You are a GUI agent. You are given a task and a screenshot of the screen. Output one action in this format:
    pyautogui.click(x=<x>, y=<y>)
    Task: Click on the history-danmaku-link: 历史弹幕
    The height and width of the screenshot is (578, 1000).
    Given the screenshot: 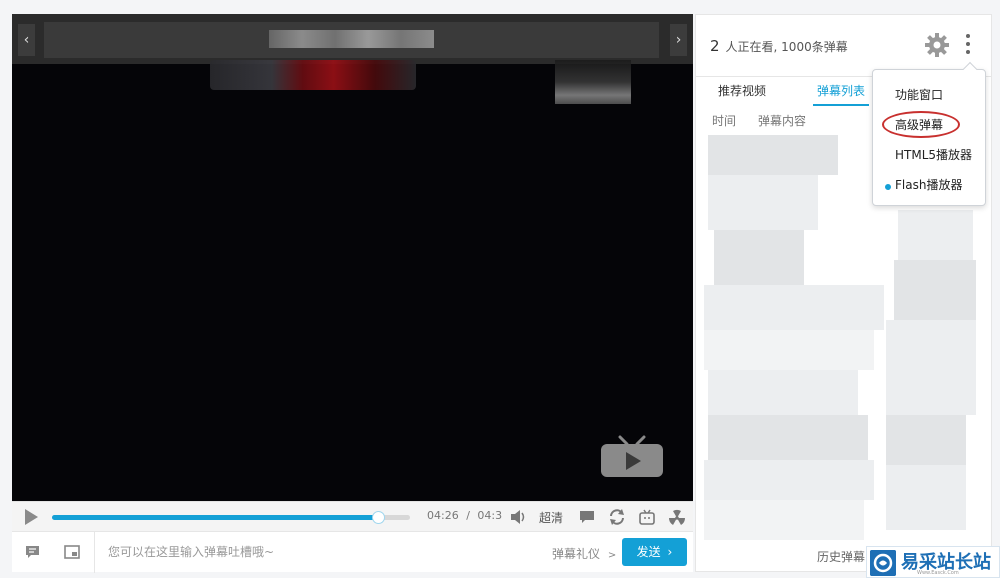 What is the action you would take?
    pyautogui.click(x=841, y=556)
    